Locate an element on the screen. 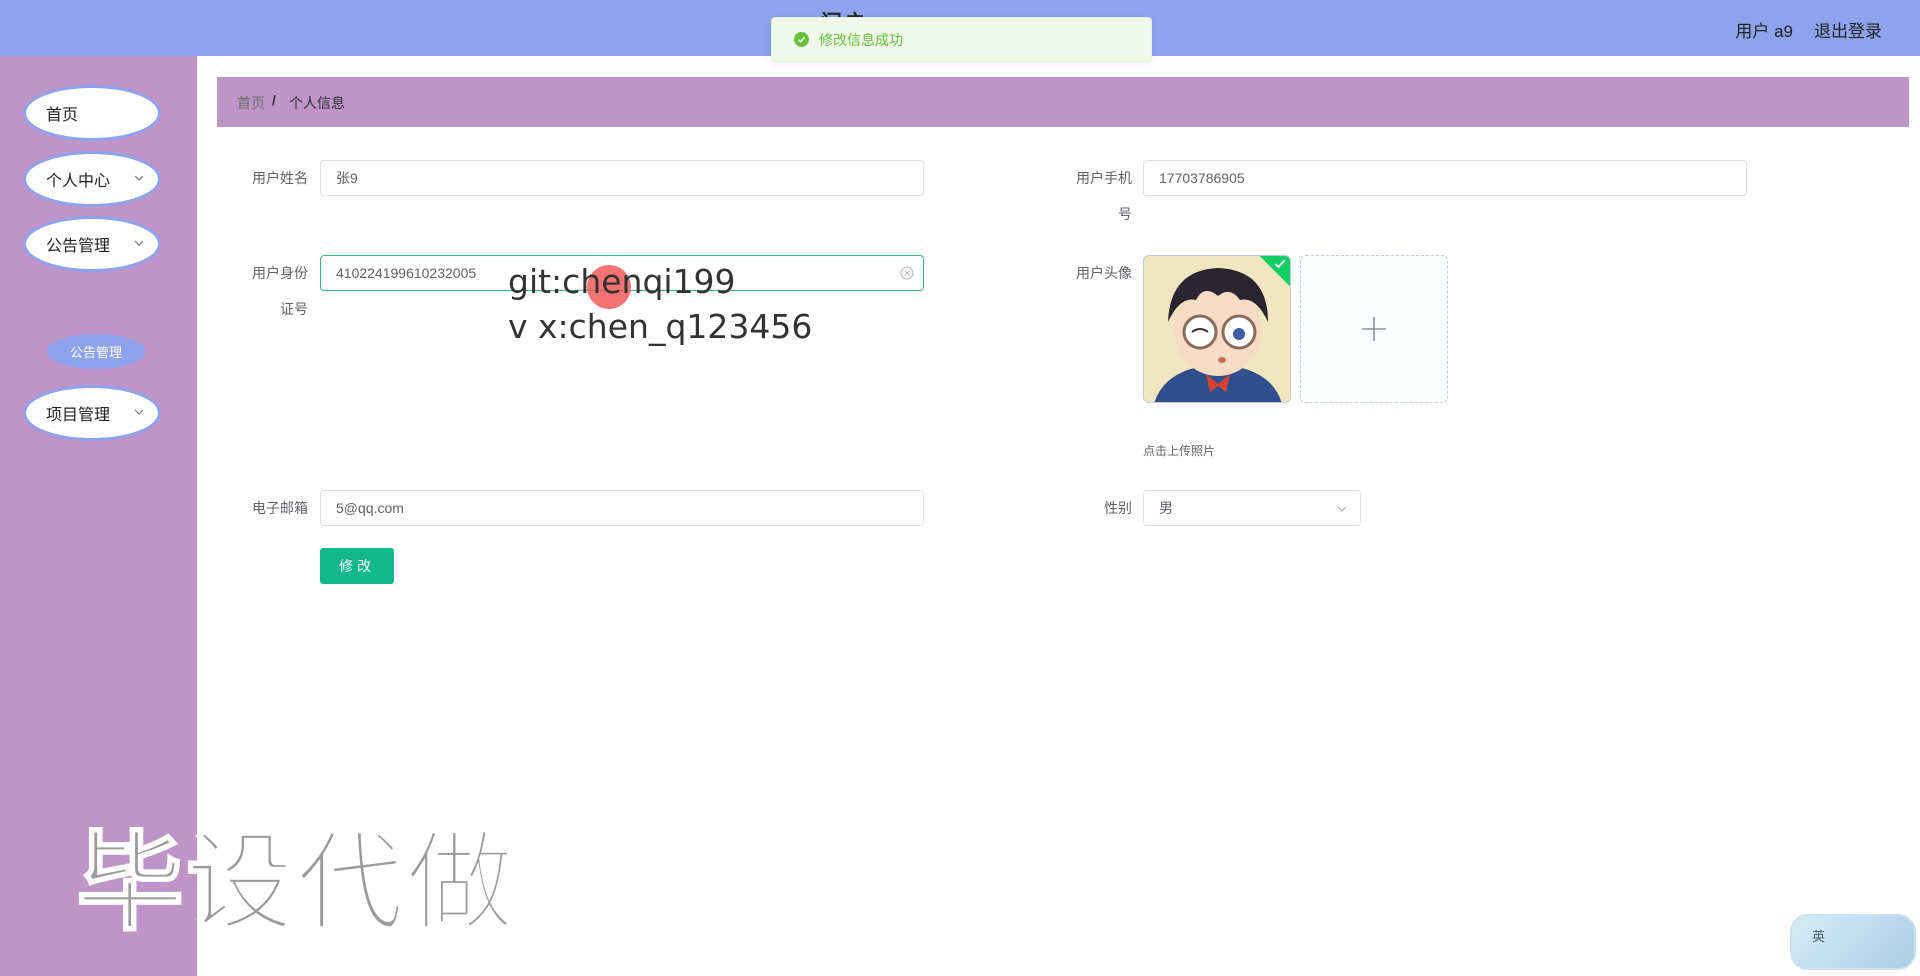 This screenshot has width=1920, height=976. plus-icon is located at coordinates (1374, 329).